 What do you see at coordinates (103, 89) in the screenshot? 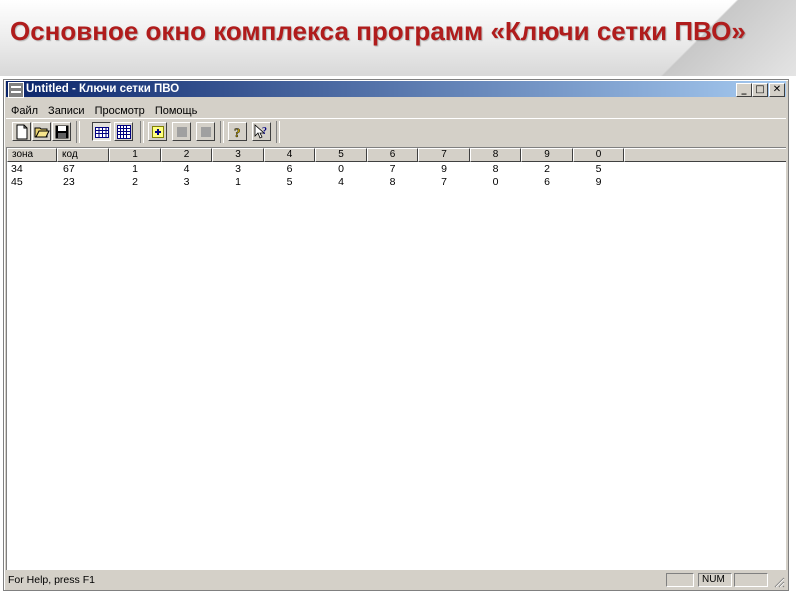
I see `window-title: Untitled - Ключи сетки ПВО` at bounding box center [103, 89].